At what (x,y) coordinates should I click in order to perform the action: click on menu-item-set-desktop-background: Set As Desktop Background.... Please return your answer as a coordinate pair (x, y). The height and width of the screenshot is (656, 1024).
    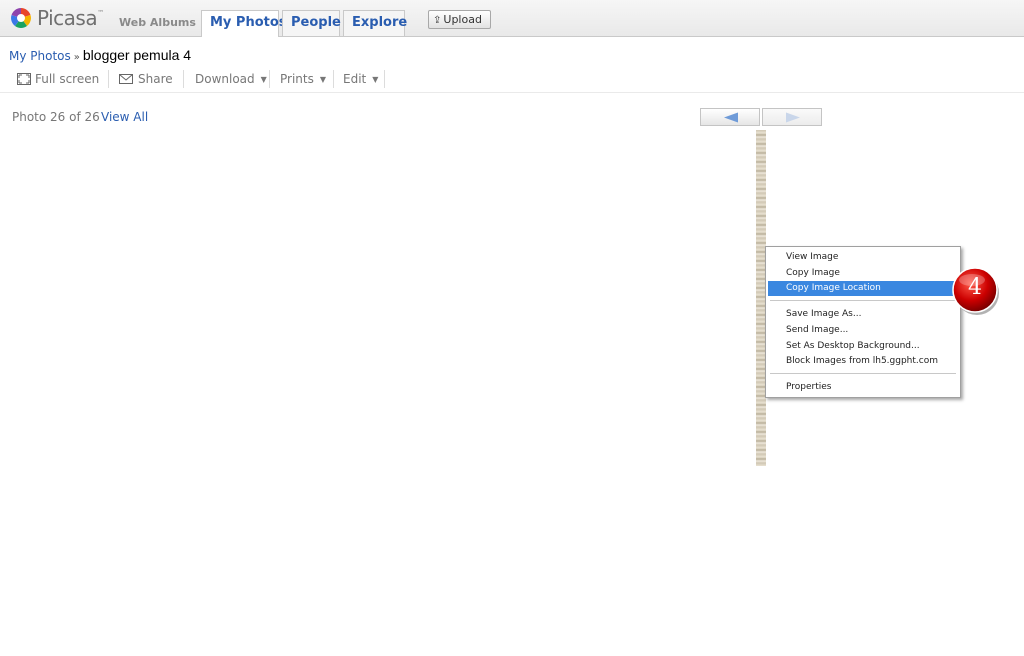
    Looking at the image, I should click on (863, 346).